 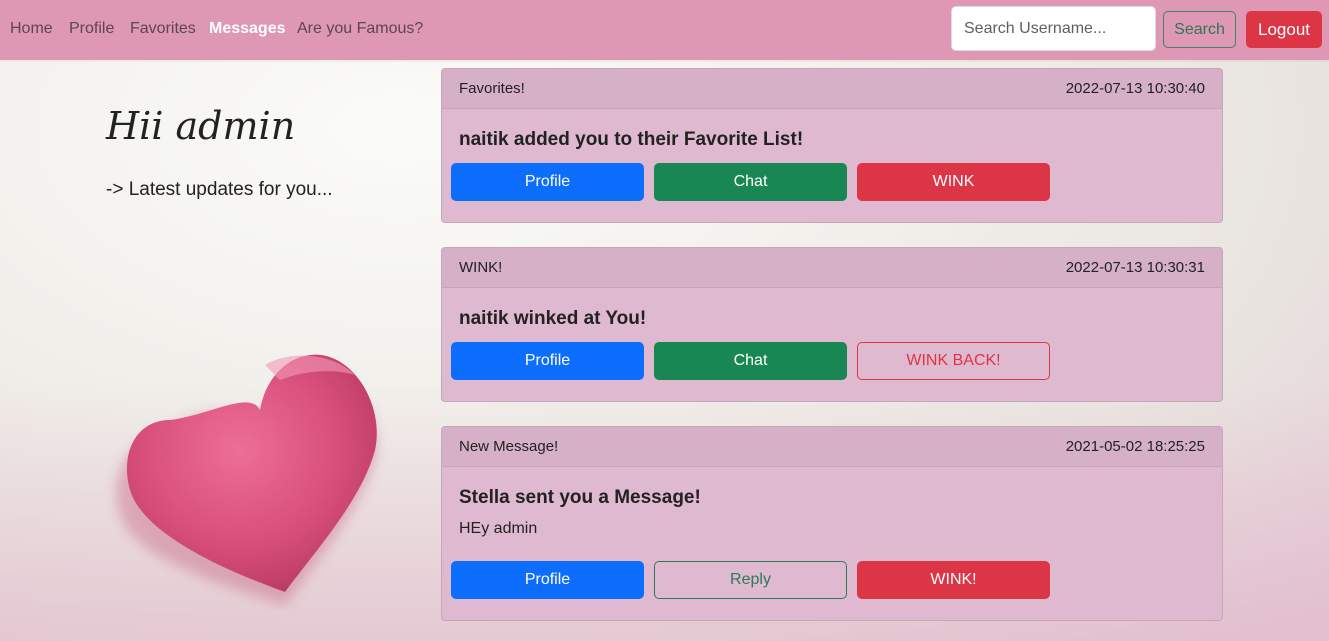 I want to click on nav-link-favorites: Favorites, so click(x=163, y=29).